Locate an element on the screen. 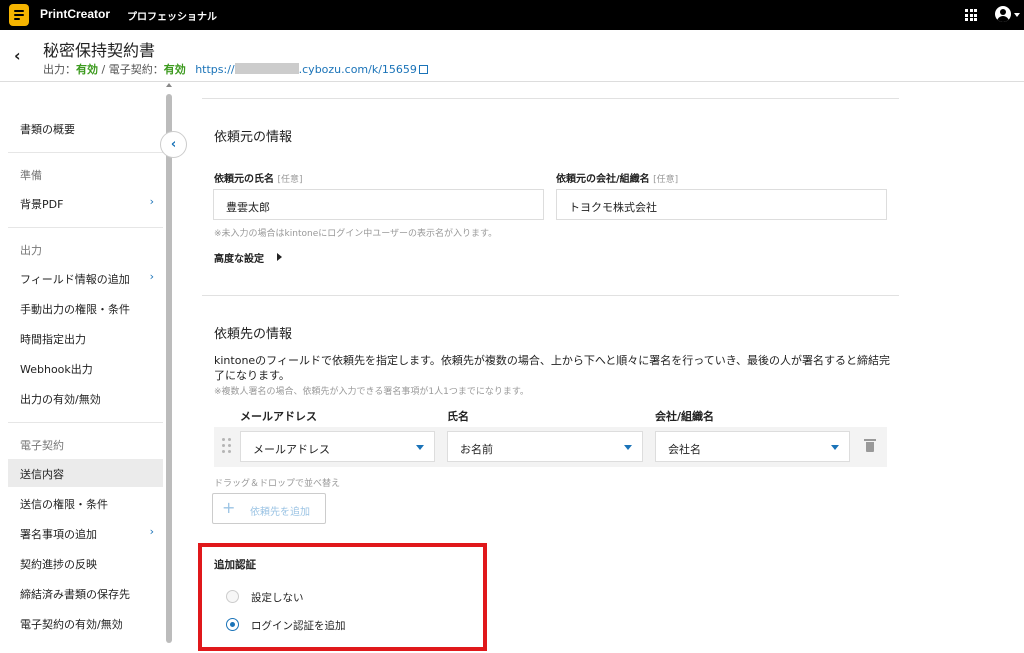 The height and width of the screenshot is (653, 1024). sidebar-item-contract-toggle: 電子契約の有効/無効 is located at coordinates (85, 623).